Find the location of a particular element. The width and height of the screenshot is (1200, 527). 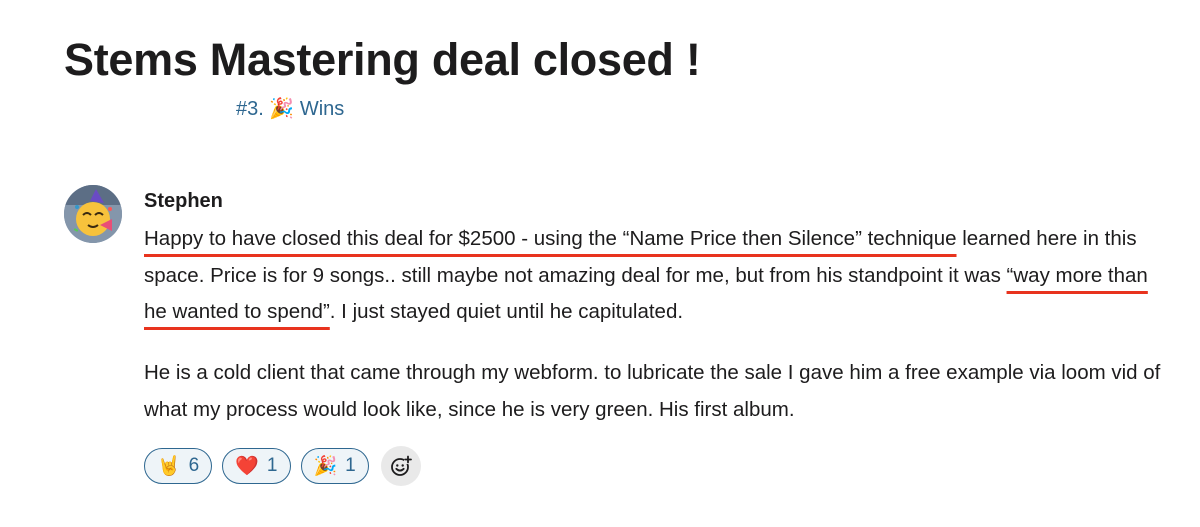

add-emoji-icon is located at coordinates (401, 465).